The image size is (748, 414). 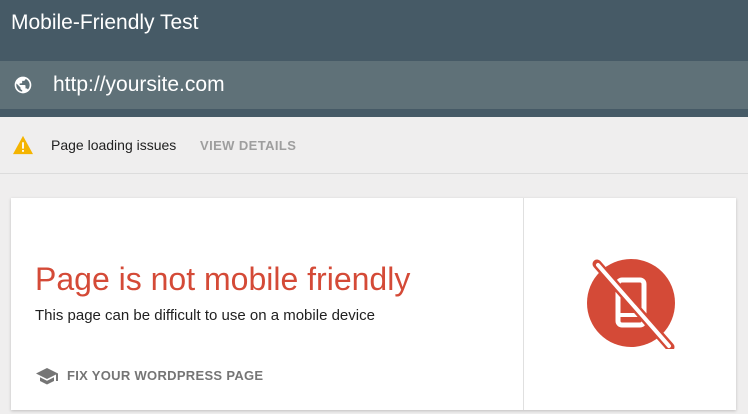 I want to click on card-divider, so click(x=523, y=304).